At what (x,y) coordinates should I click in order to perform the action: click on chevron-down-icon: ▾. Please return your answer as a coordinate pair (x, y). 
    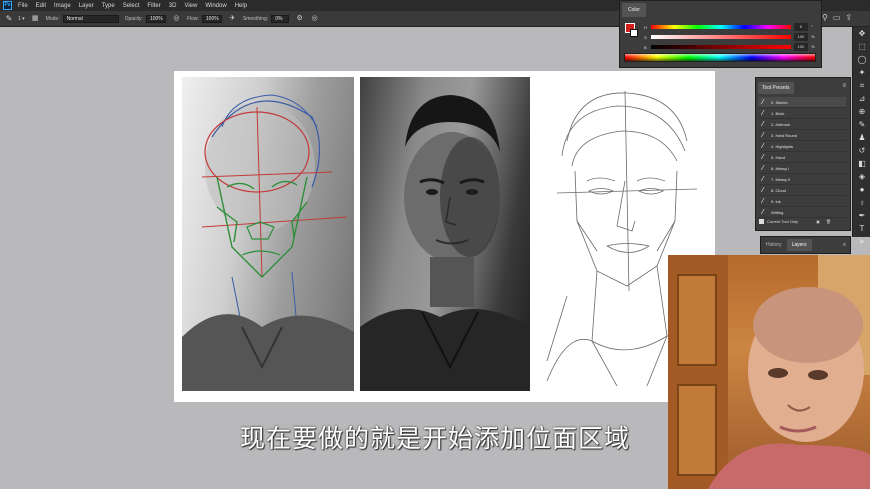
    Looking at the image, I should click on (22, 18).